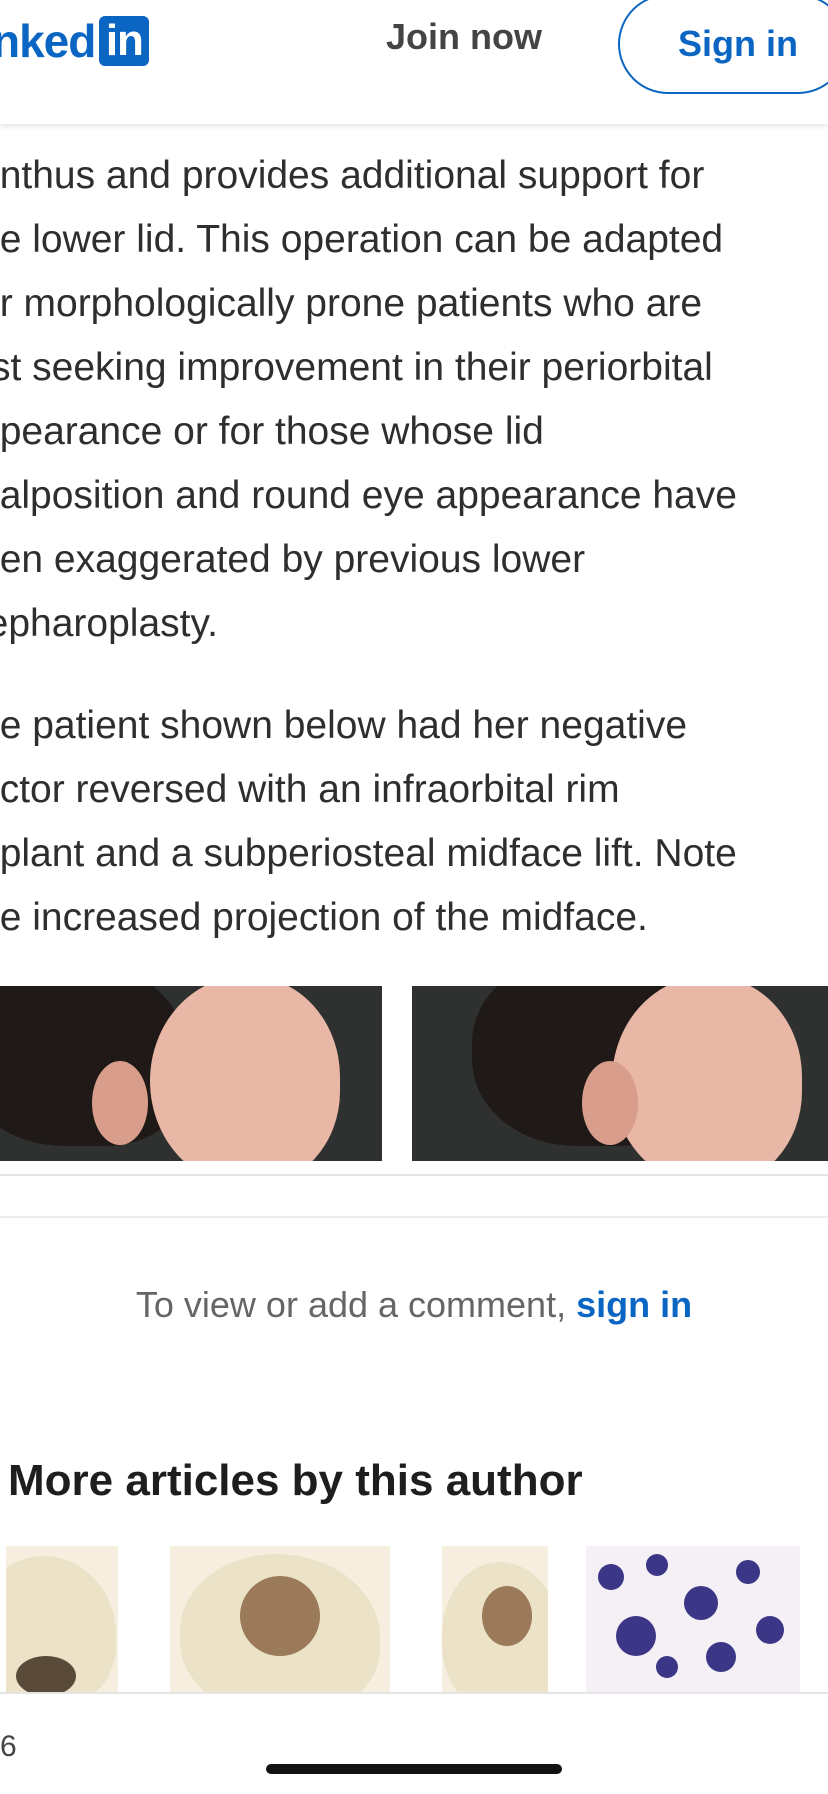 This screenshot has width=828, height=1794. I want to click on comment-prompt-text: To view or add a comment,, so click(356, 1304).